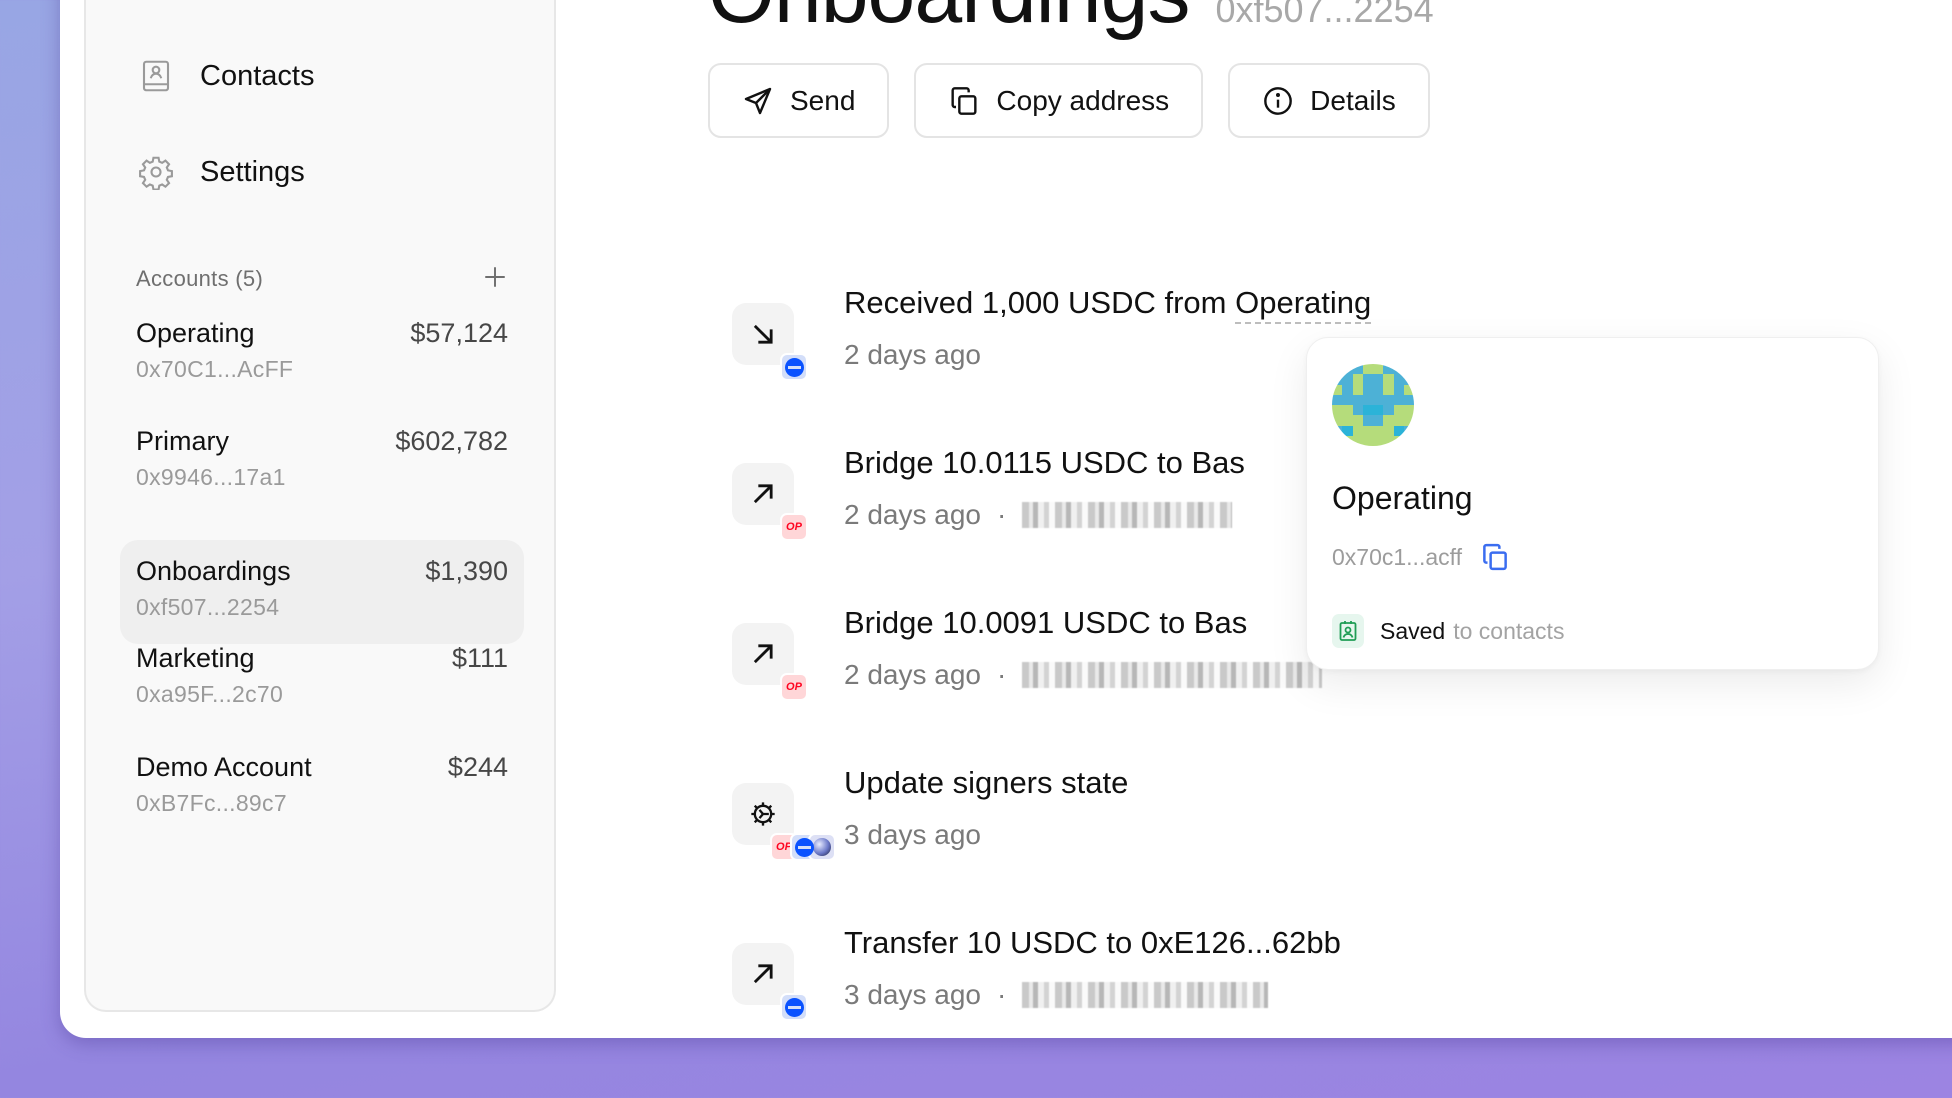 This screenshot has height=1098, width=1952. I want to click on info-icon, so click(1278, 100).